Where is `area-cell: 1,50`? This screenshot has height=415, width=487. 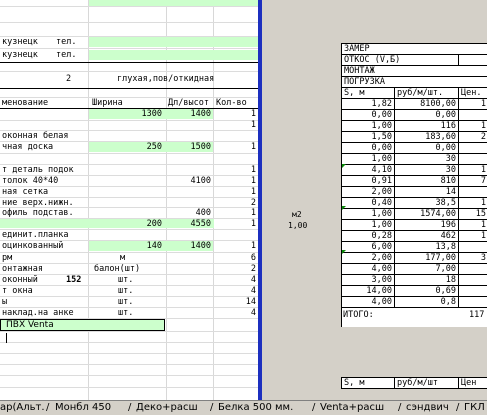 area-cell: 1,50 is located at coordinates (368, 137).